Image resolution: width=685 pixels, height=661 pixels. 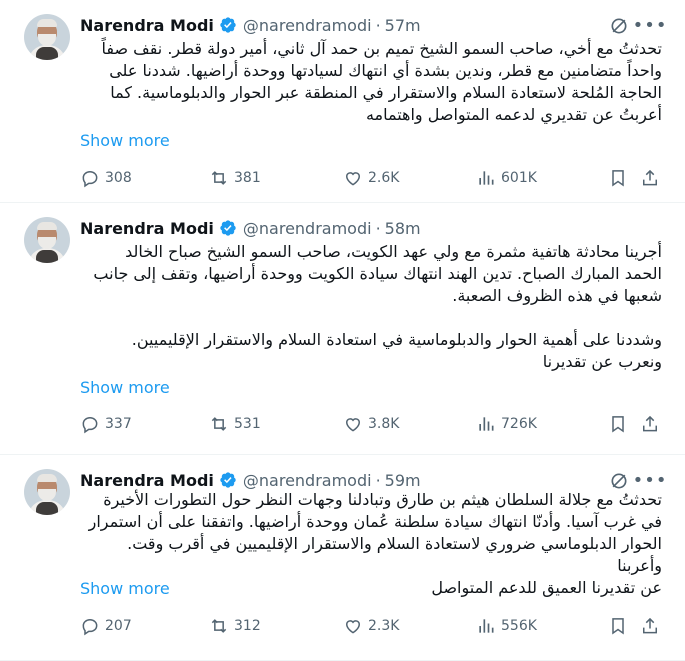 What do you see at coordinates (384, 424) in the screenshot?
I see `like-count: 3.8K` at bounding box center [384, 424].